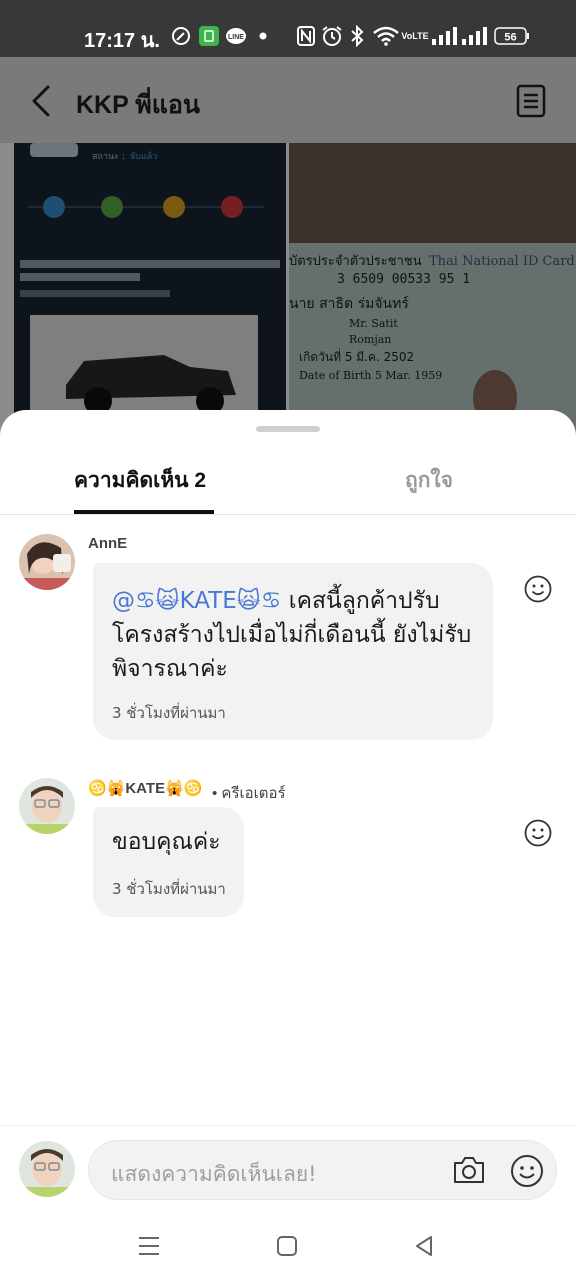  Describe the element at coordinates (415, 35) in the screenshot. I see `volte-label: VoLTE` at that location.